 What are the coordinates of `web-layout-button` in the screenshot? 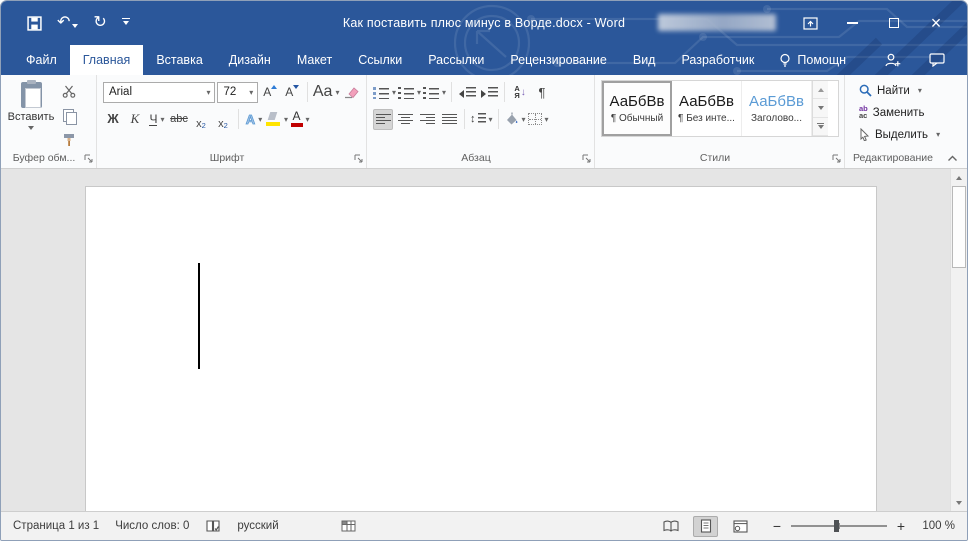 It's located at (740, 526).